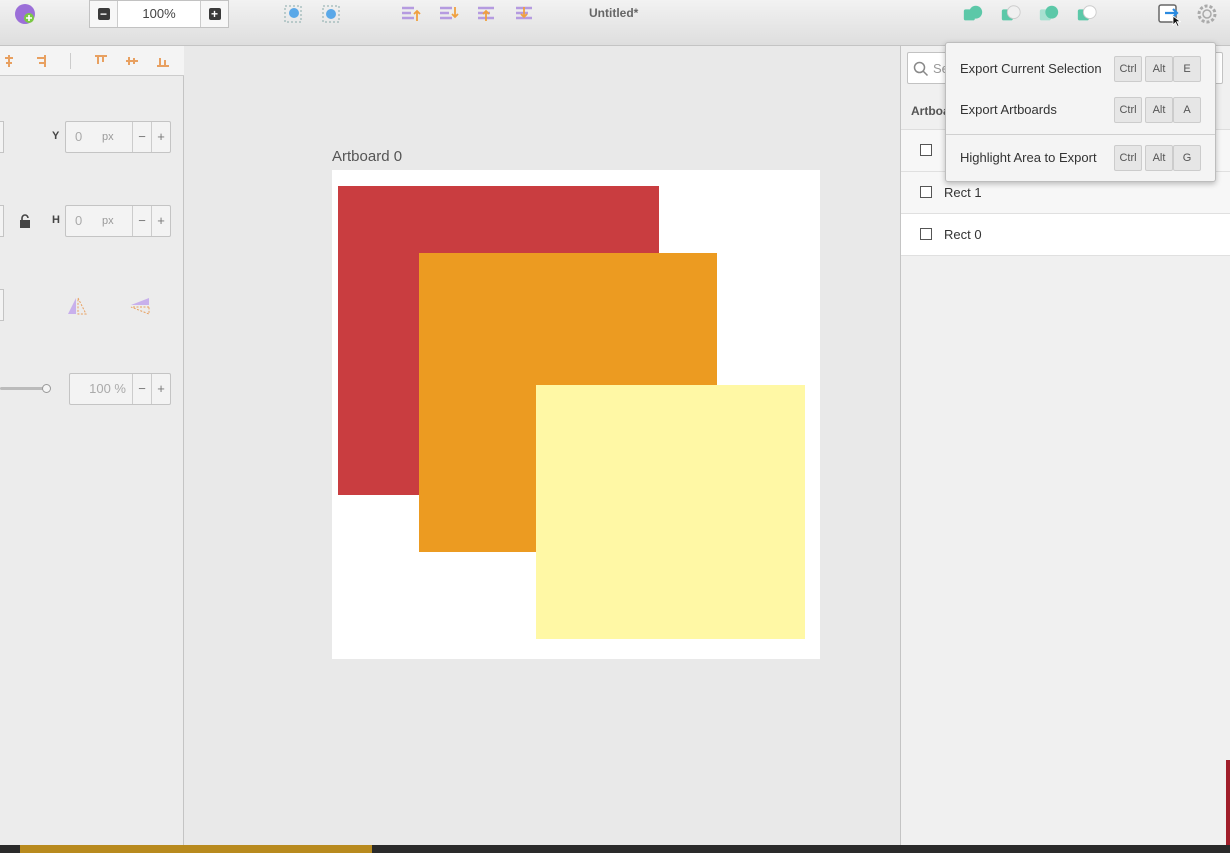  What do you see at coordinates (1207, 14) in the screenshot?
I see `gear-icon` at bounding box center [1207, 14].